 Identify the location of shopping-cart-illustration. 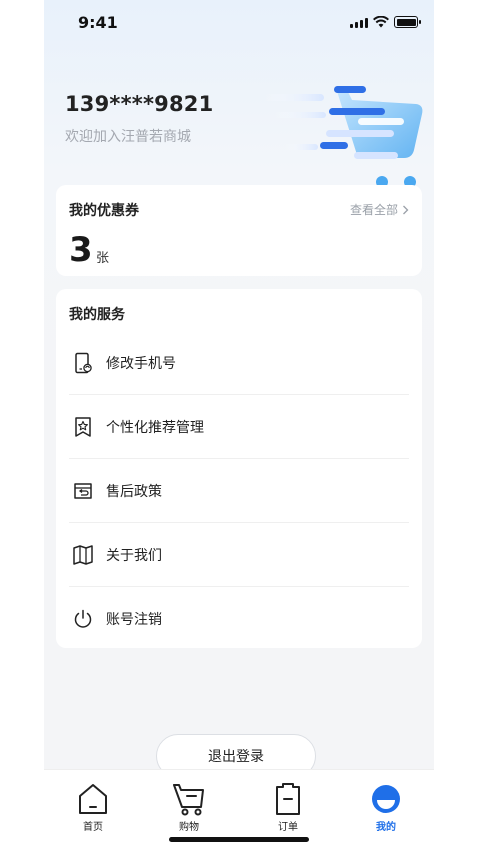
(343, 137).